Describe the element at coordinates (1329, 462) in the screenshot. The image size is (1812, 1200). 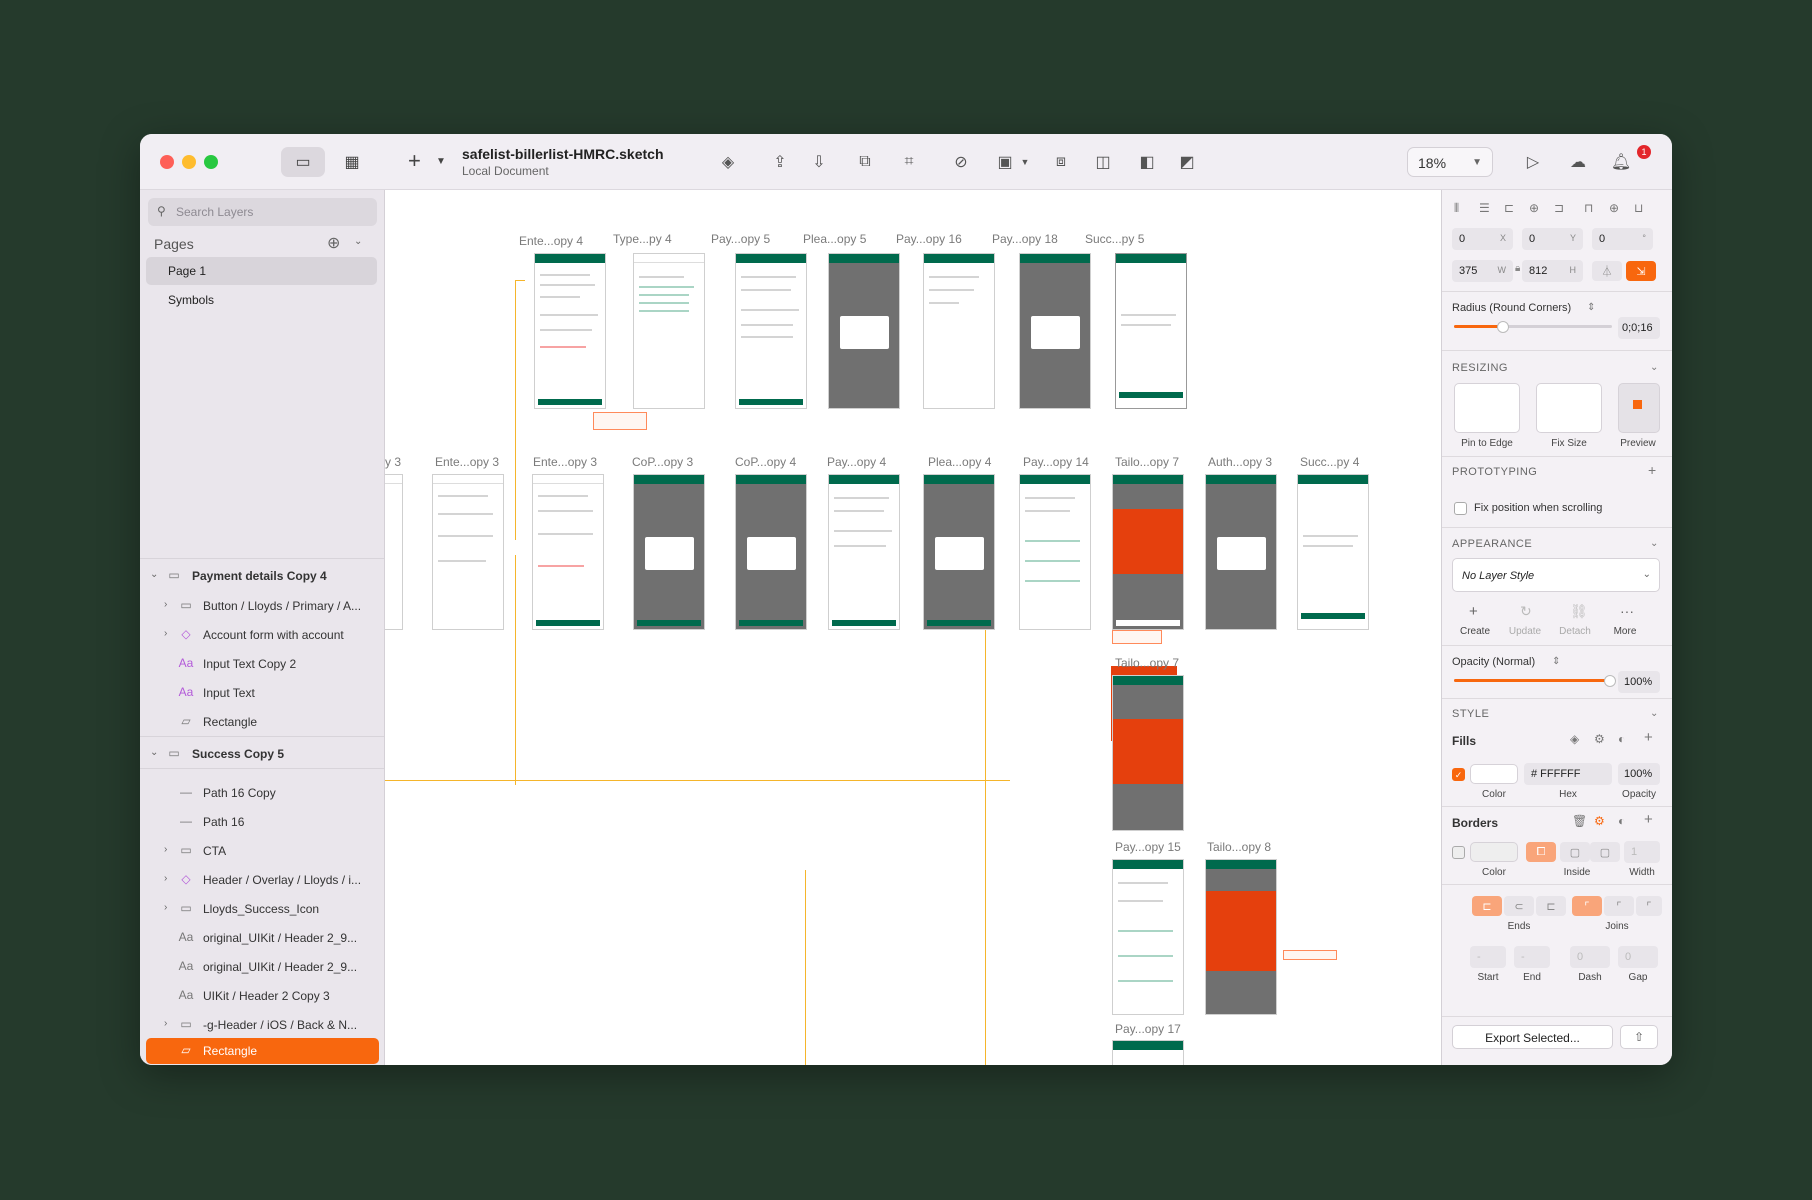
I see `artboard-label: Succ...py 4` at that location.